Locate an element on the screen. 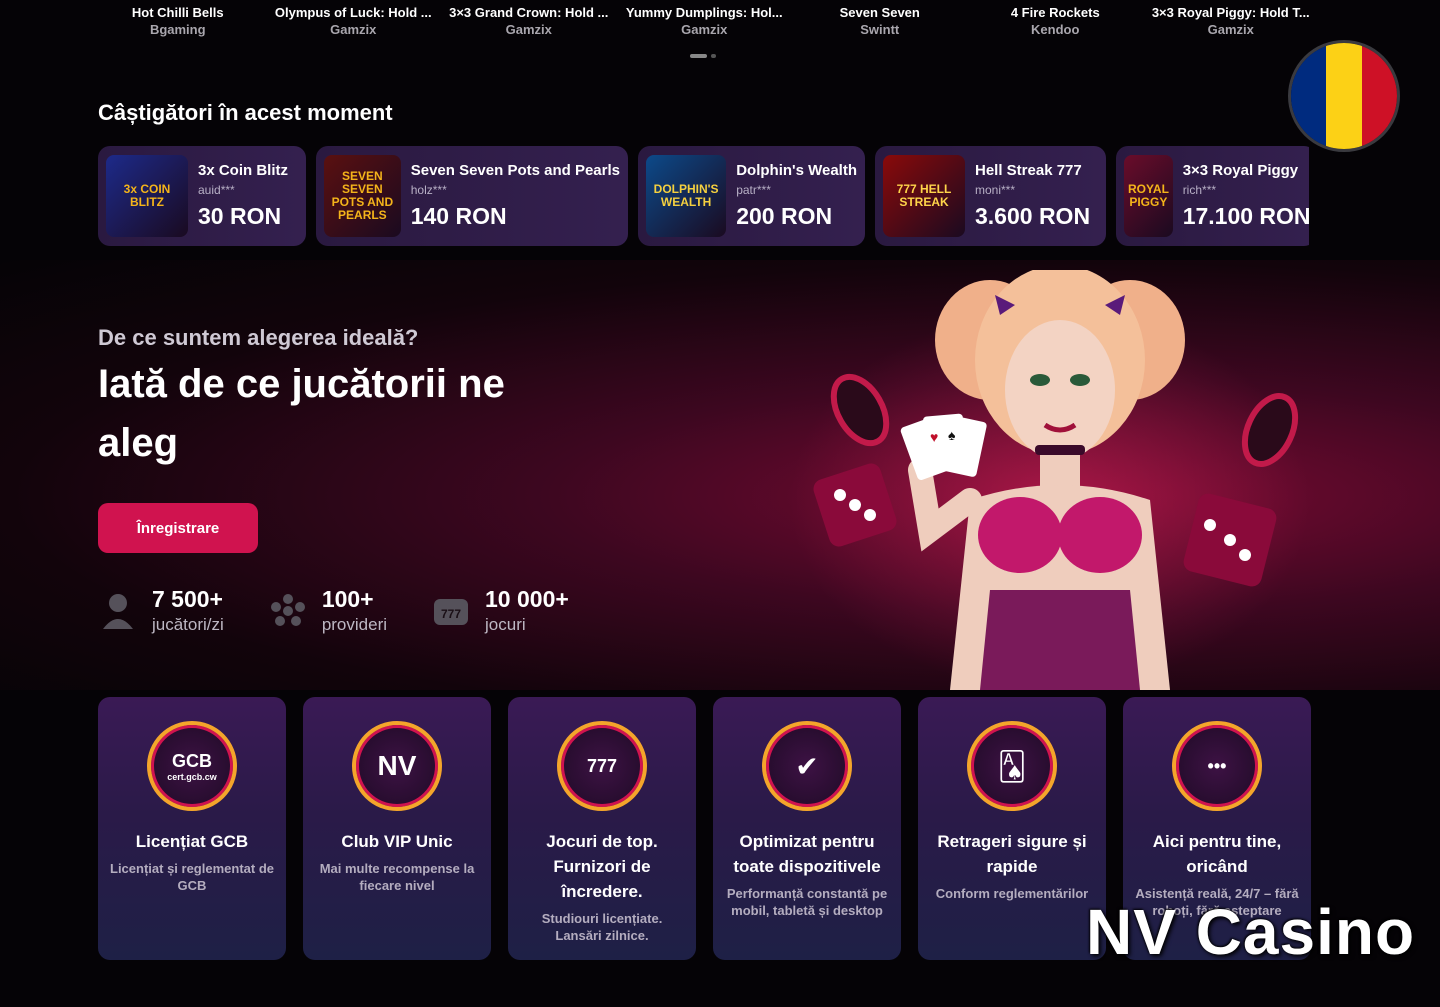  stat-label: jucători/zi is located at coordinates (188, 624).